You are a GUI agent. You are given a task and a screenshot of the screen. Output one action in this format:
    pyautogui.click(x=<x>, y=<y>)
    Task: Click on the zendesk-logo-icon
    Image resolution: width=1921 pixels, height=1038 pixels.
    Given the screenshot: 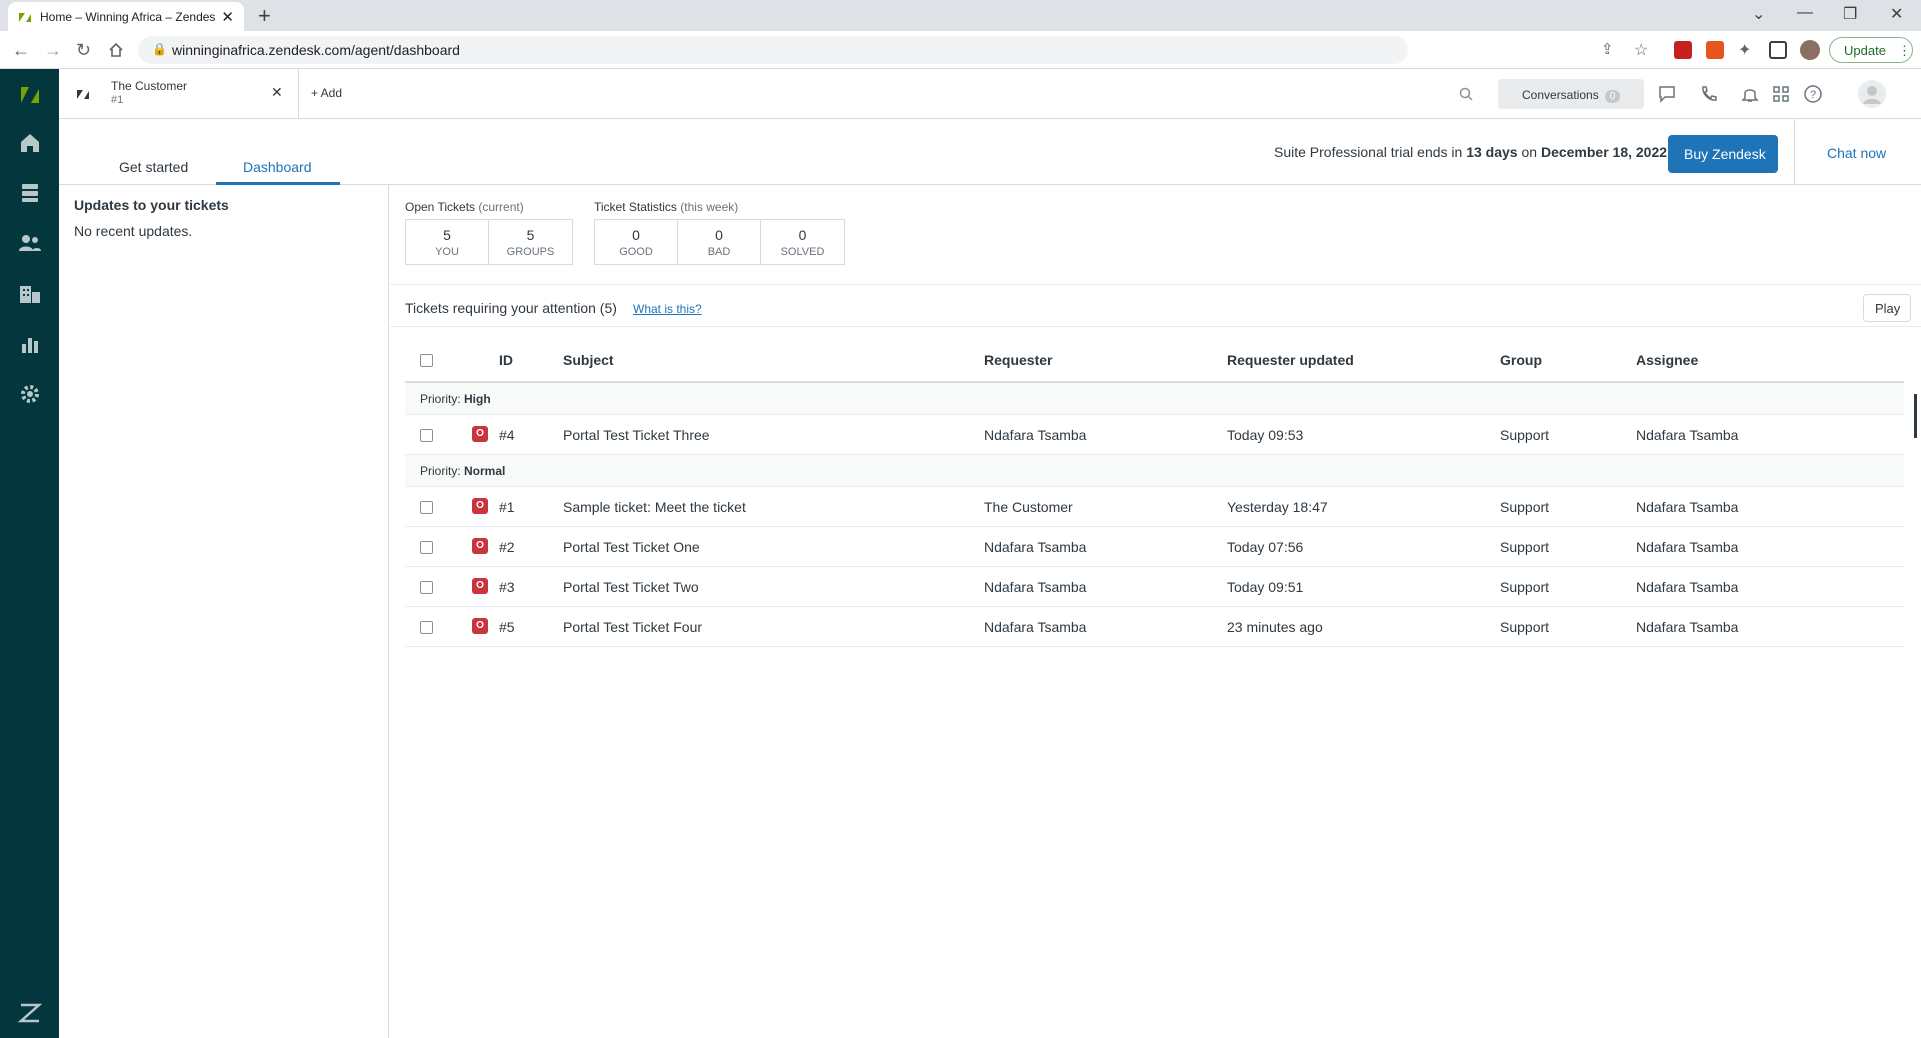 What is the action you would take?
    pyautogui.click(x=30, y=95)
    